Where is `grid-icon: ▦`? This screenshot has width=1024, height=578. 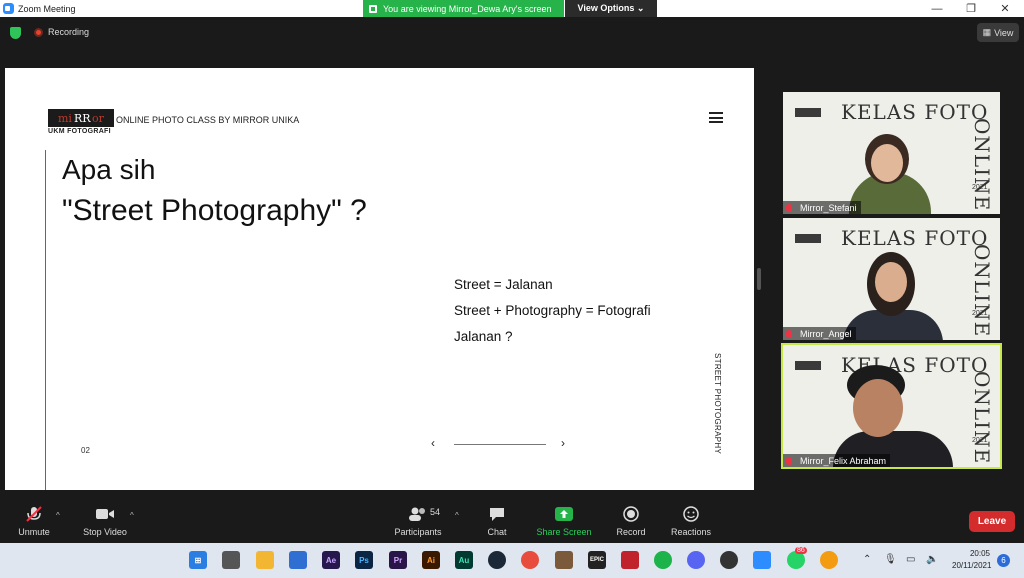 grid-icon: ▦ is located at coordinates (987, 32).